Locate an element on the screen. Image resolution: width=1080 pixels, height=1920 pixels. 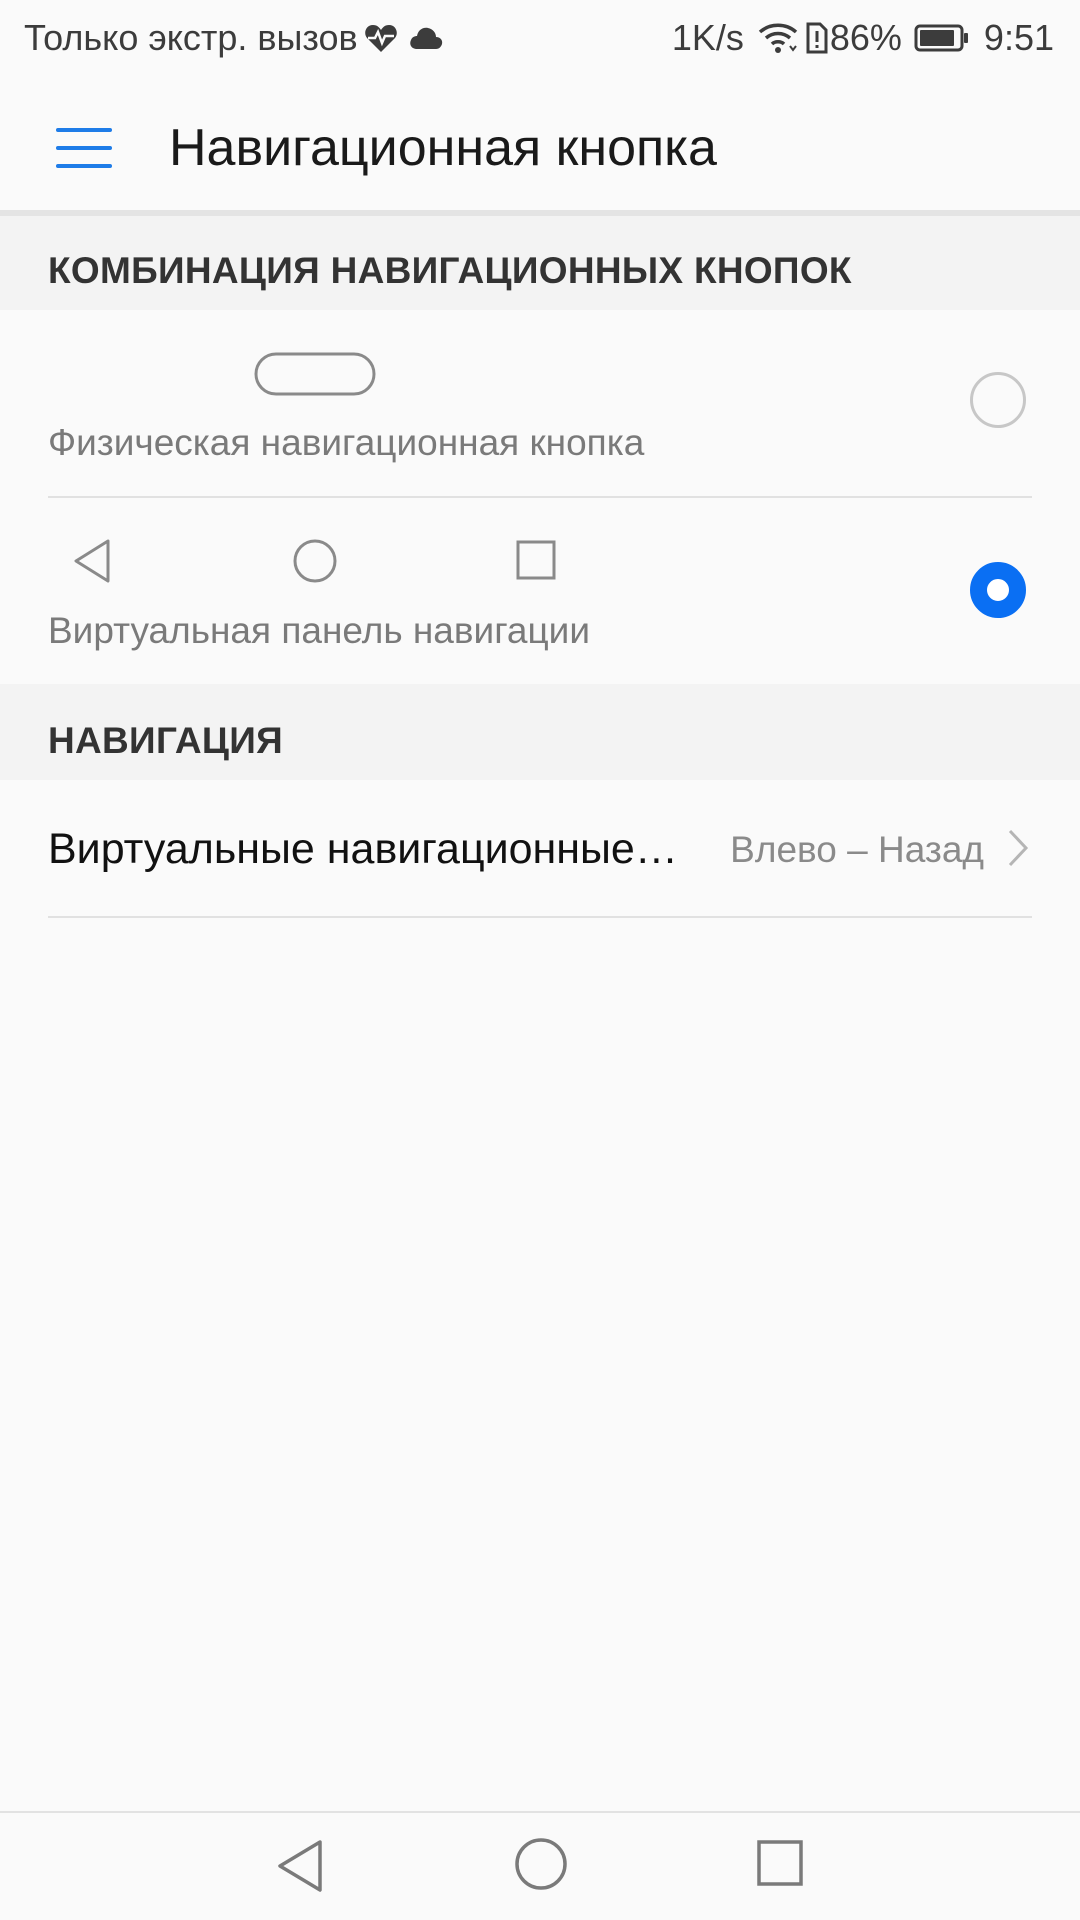
heart-pulse-icon is located at coordinates (380, 38).